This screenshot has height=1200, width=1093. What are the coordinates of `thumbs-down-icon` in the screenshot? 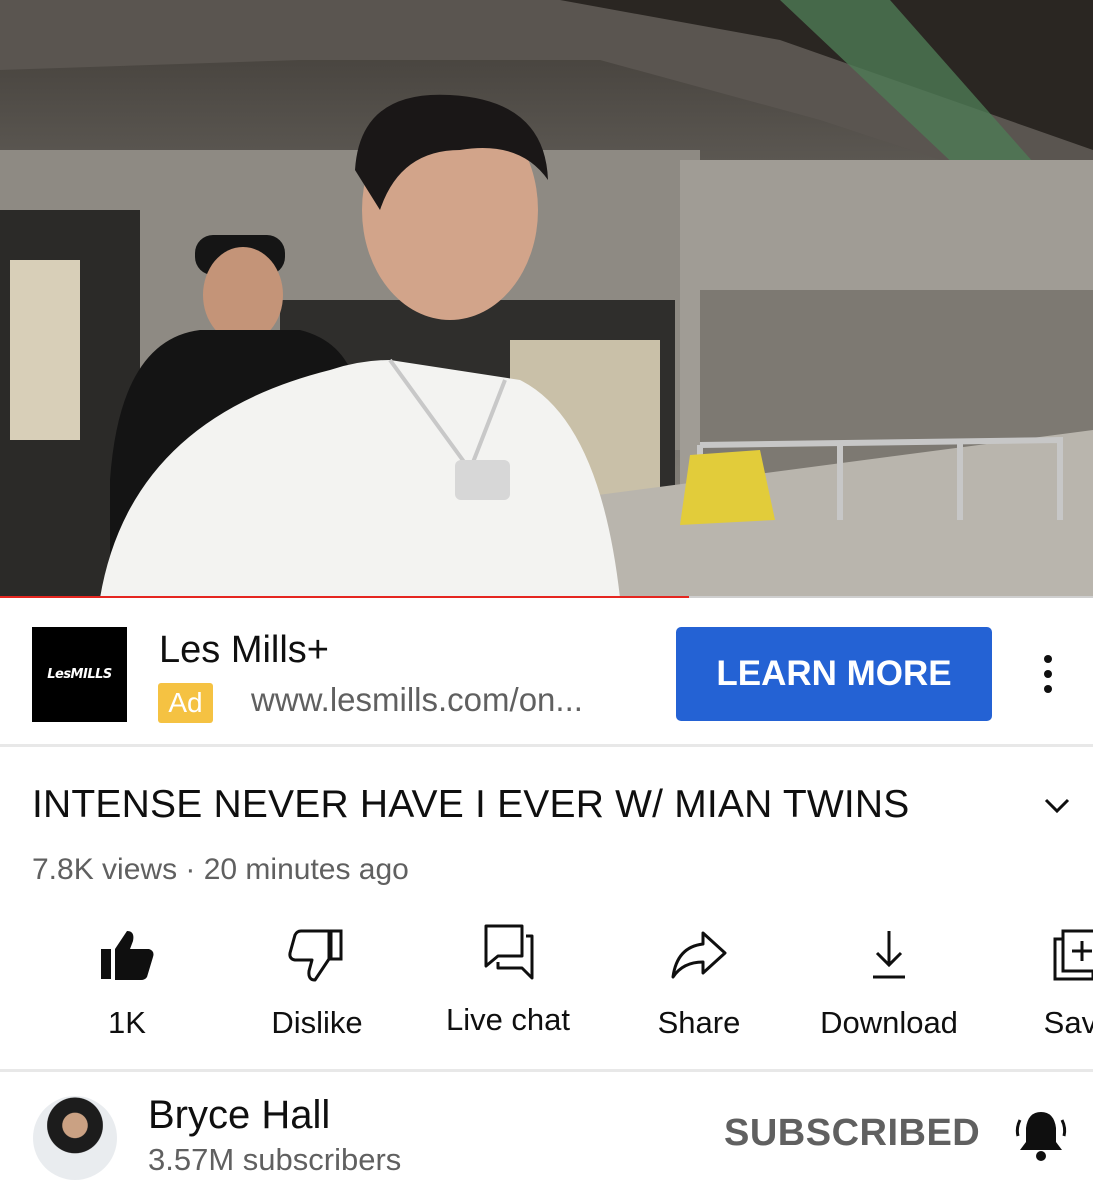 It's located at (315, 955).